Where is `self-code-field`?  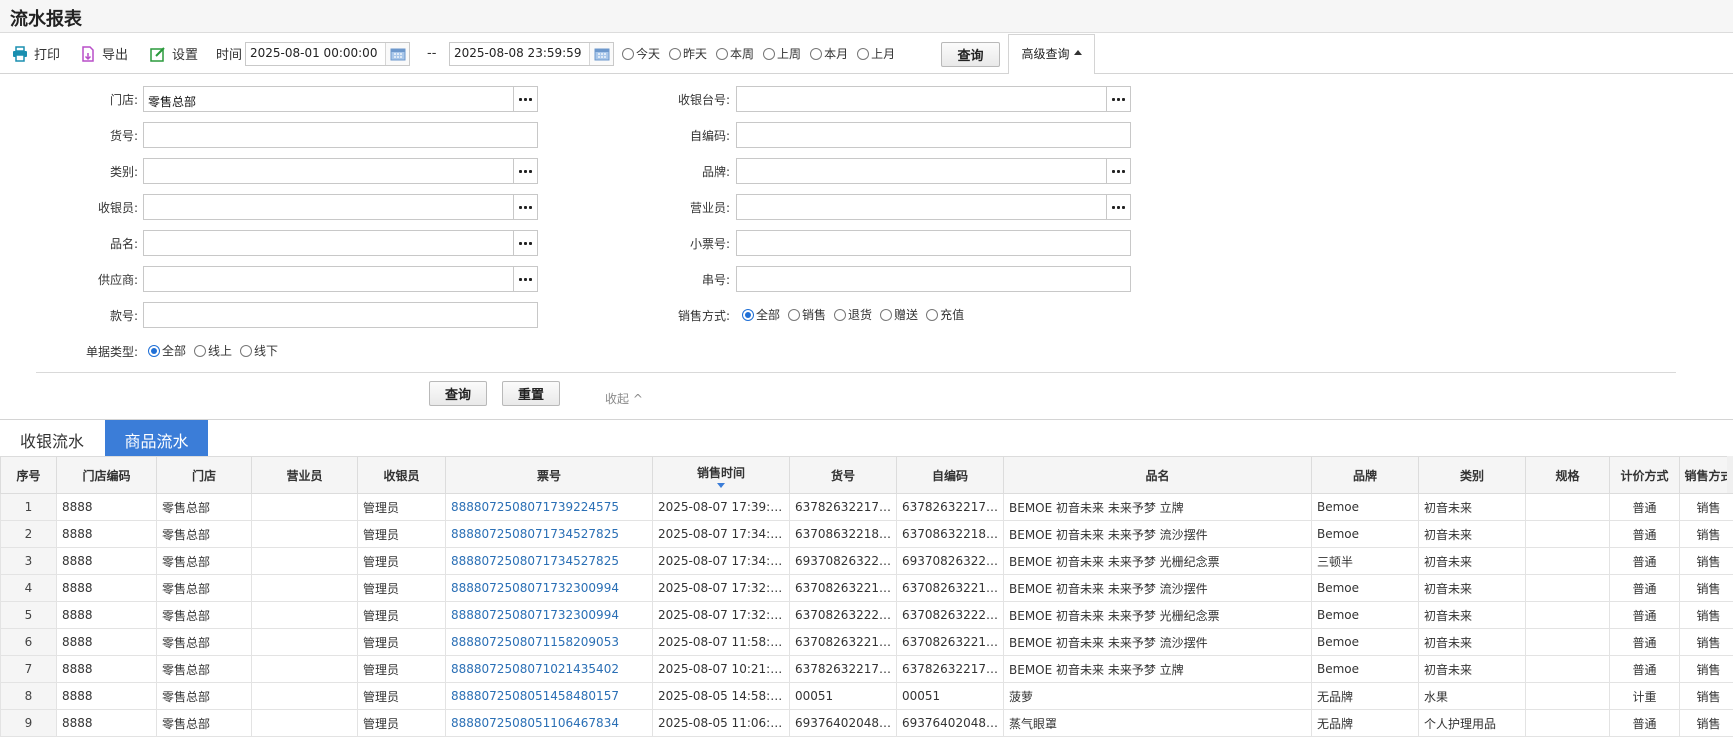 self-code-field is located at coordinates (933, 135).